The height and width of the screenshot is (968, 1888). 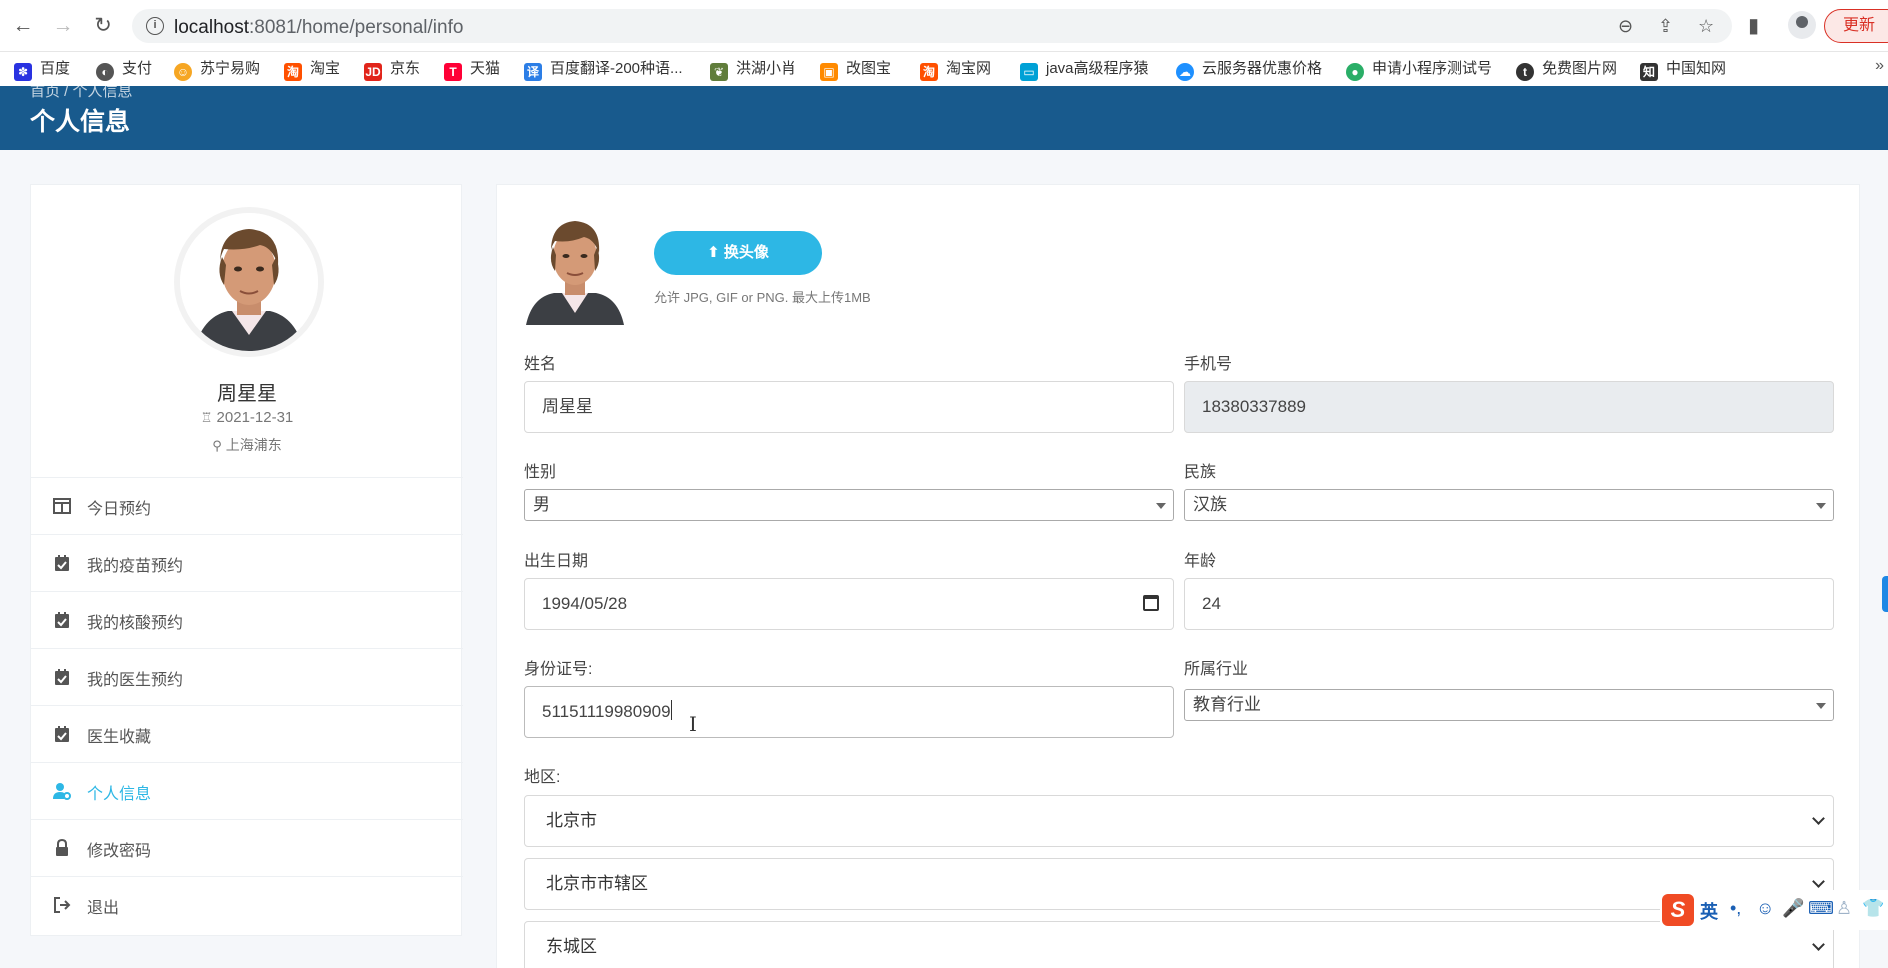 What do you see at coordinates (217, 69) in the screenshot?
I see `bookmark-item: ☺ 苏宁易购` at bounding box center [217, 69].